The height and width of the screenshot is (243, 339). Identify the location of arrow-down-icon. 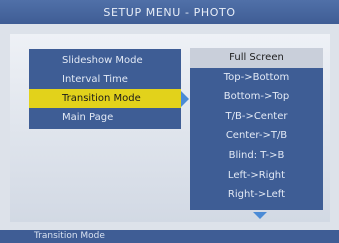
(260, 215).